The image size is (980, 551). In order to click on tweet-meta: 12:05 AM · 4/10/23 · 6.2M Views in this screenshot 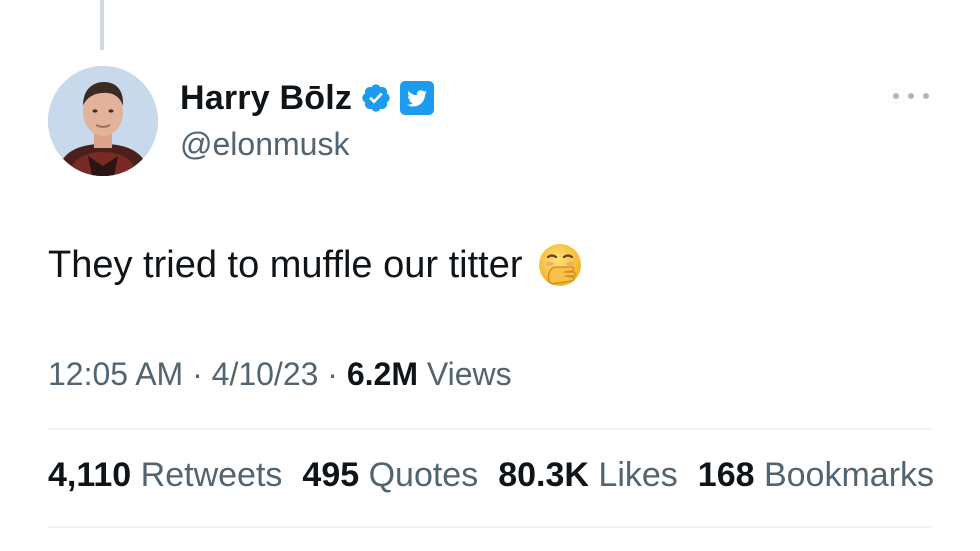, I will do `click(280, 374)`.